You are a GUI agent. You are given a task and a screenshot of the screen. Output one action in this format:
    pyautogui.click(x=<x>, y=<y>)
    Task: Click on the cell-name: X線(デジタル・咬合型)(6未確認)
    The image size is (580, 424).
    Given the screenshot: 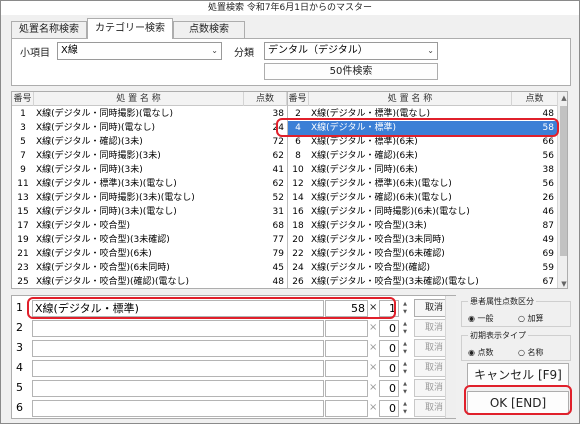 What is the action you would take?
    pyautogui.click(x=378, y=254)
    